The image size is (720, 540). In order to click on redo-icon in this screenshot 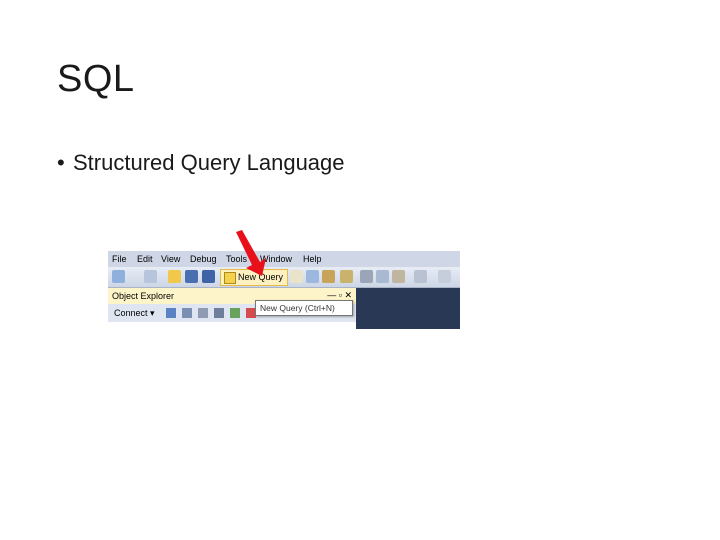, I will do `click(444, 276)`.